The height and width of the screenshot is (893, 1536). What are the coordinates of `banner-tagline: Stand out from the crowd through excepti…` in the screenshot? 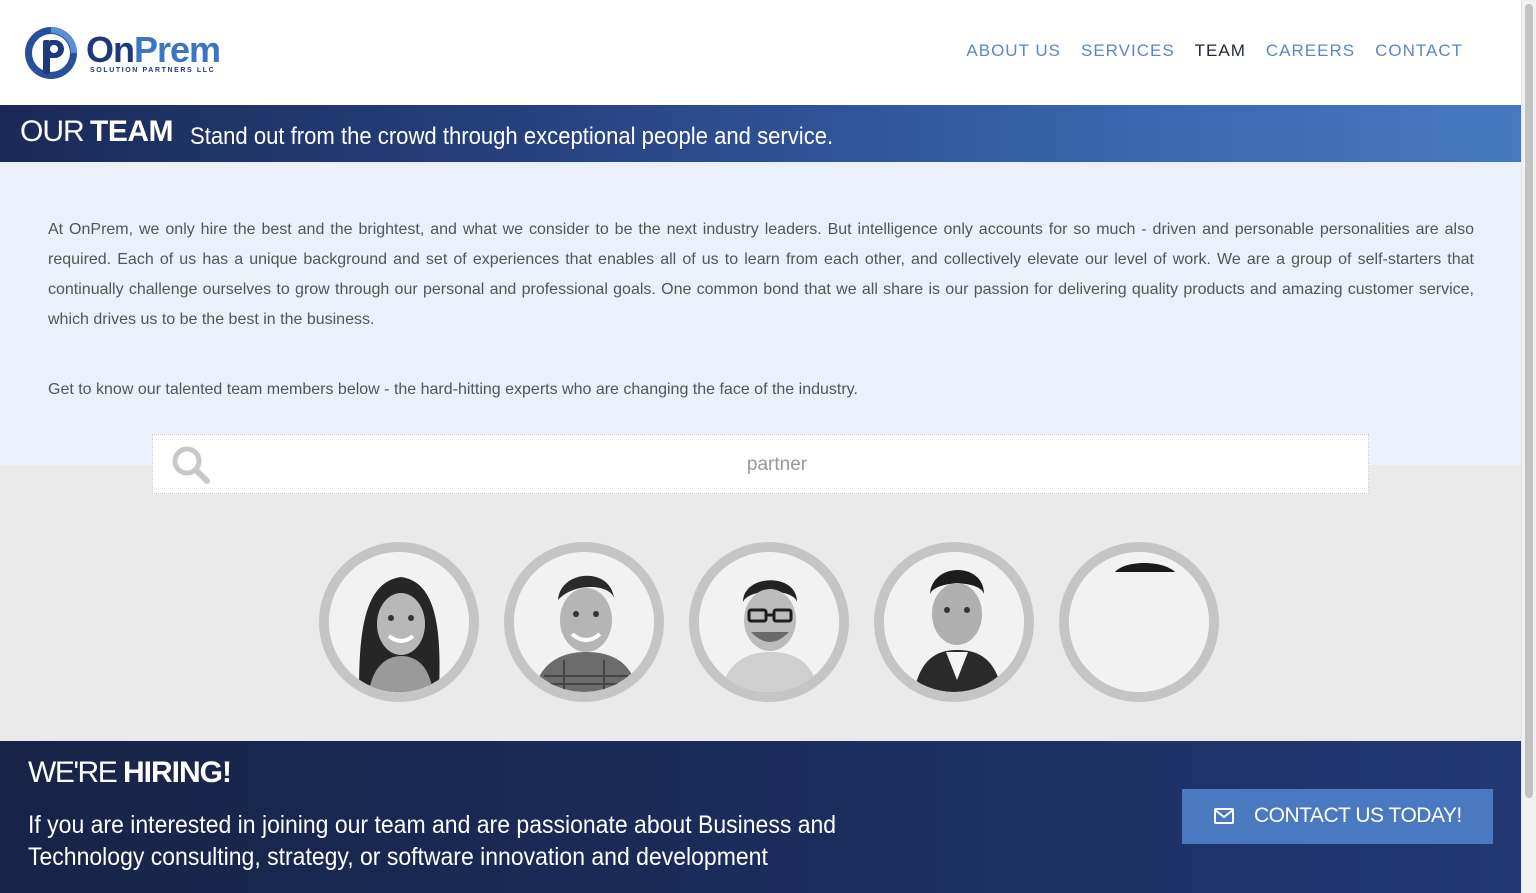 It's located at (512, 136).